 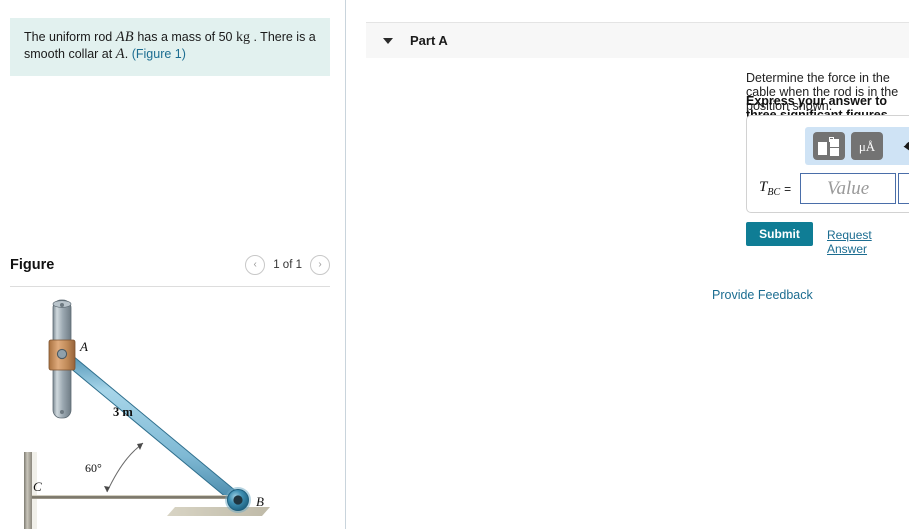 I want to click on statics-diagram-svg: A C B 3 m 60°, so click(x=147, y=414).